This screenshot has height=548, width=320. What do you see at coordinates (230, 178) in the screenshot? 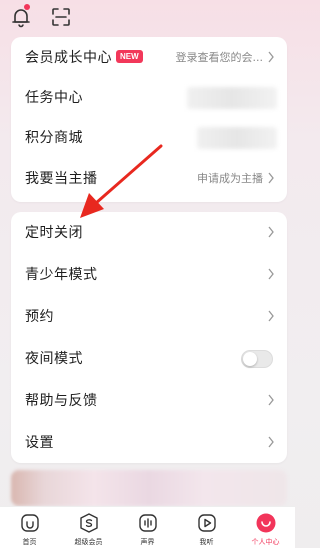
I see `apply-host-text: 申请成为主播` at bounding box center [230, 178].